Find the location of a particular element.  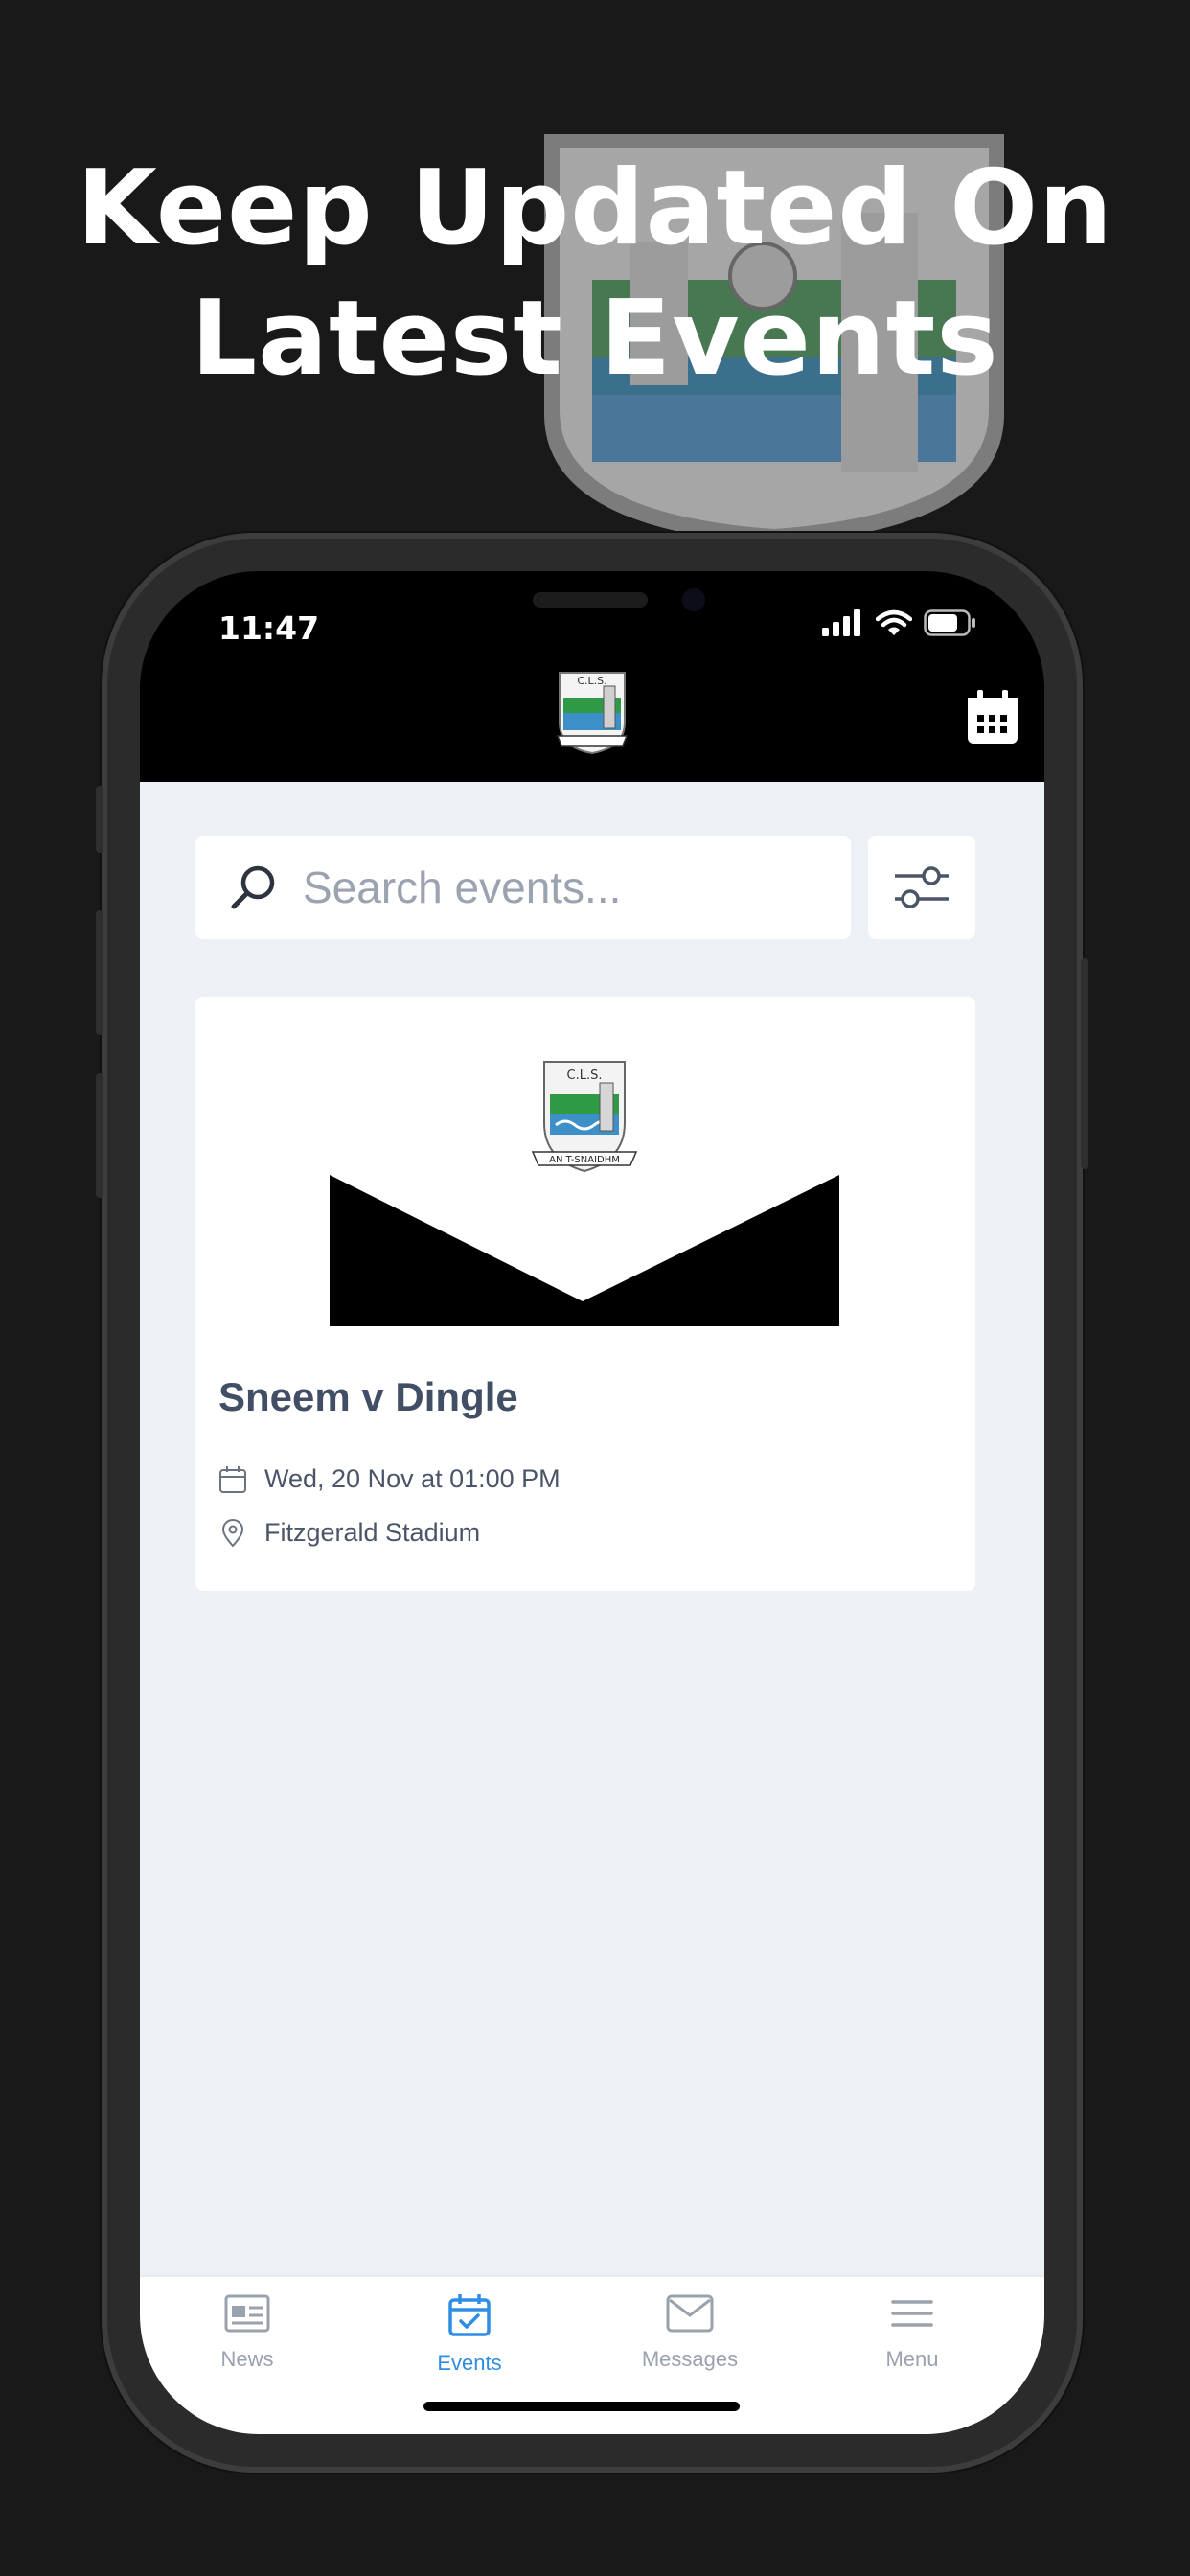

event-venue-row: Fitzgerald Stadium is located at coordinates (349, 1533).